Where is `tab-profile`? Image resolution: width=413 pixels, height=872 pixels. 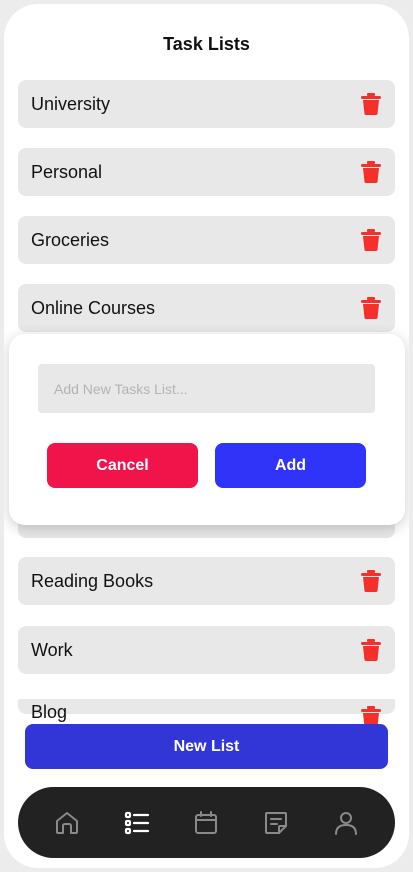
tab-profile is located at coordinates (346, 823).